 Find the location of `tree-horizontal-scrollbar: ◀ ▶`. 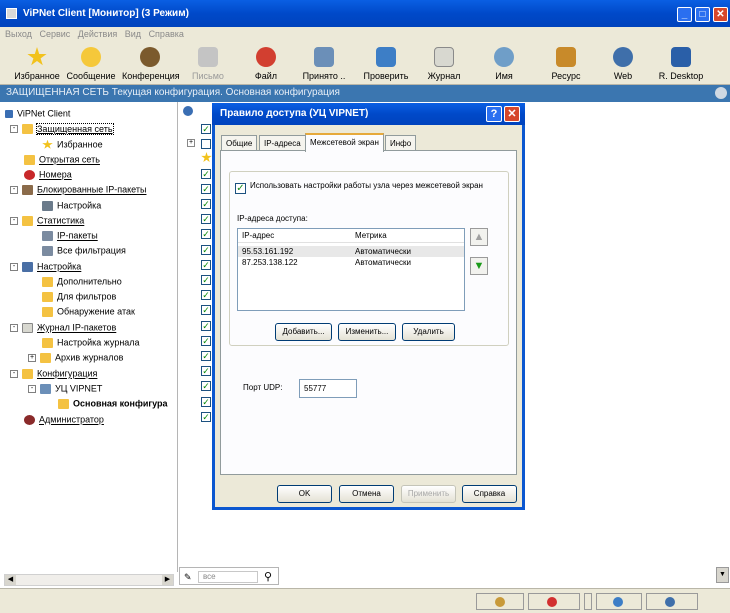

tree-horizontal-scrollbar: ◀ ▶ is located at coordinates (89, 580).